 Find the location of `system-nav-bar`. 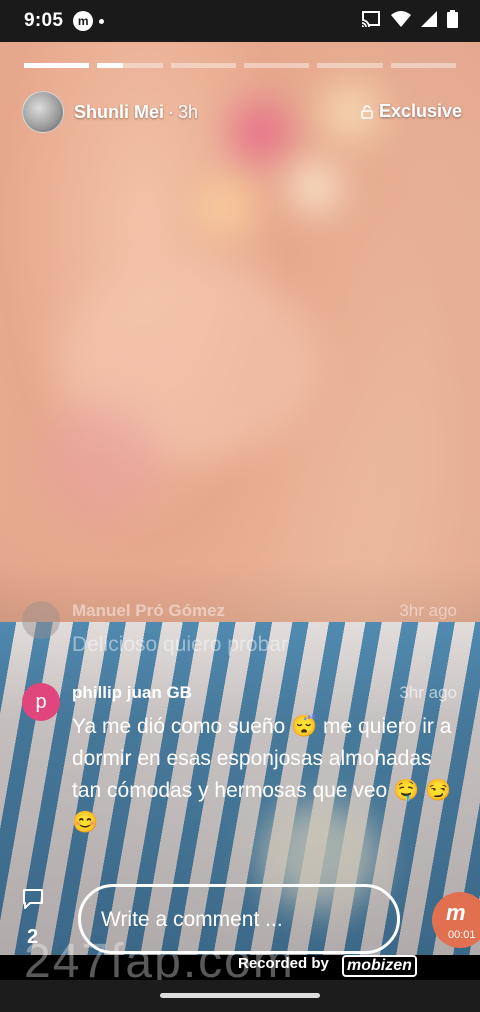

system-nav-bar is located at coordinates (240, 996).